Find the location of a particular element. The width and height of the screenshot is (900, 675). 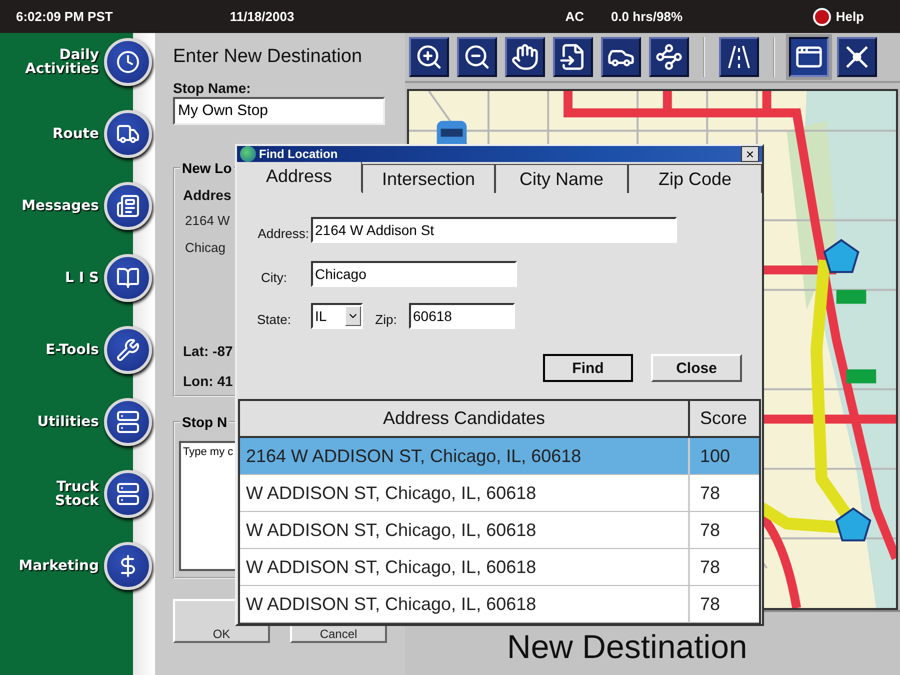

sidebar-item: Truck Stock is located at coordinates (77, 494).